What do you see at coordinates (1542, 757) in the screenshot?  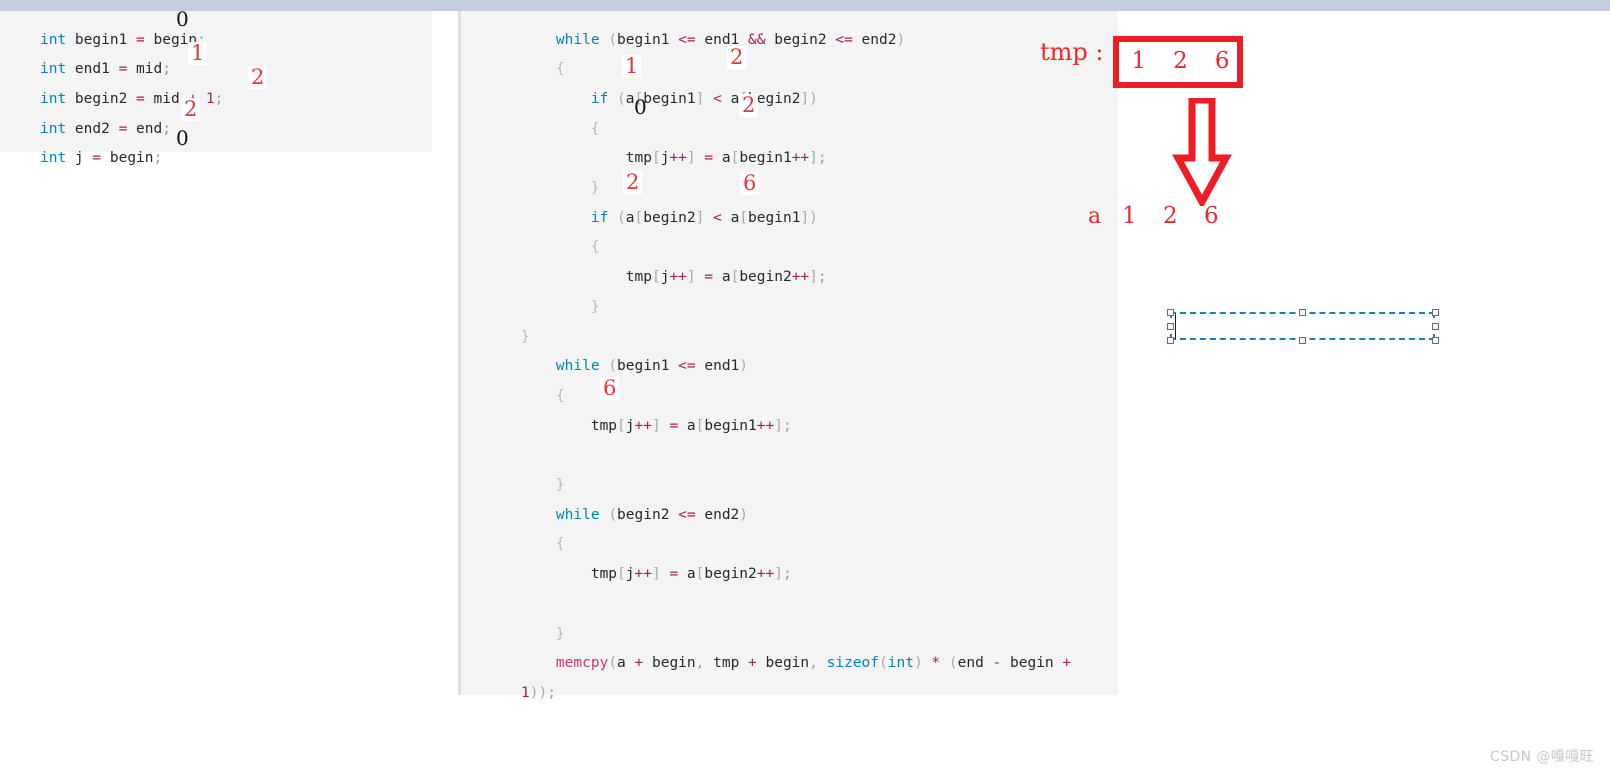 I see `csdn-watermark: CSDN @嘎嘎旺` at bounding box center [1542, 757].